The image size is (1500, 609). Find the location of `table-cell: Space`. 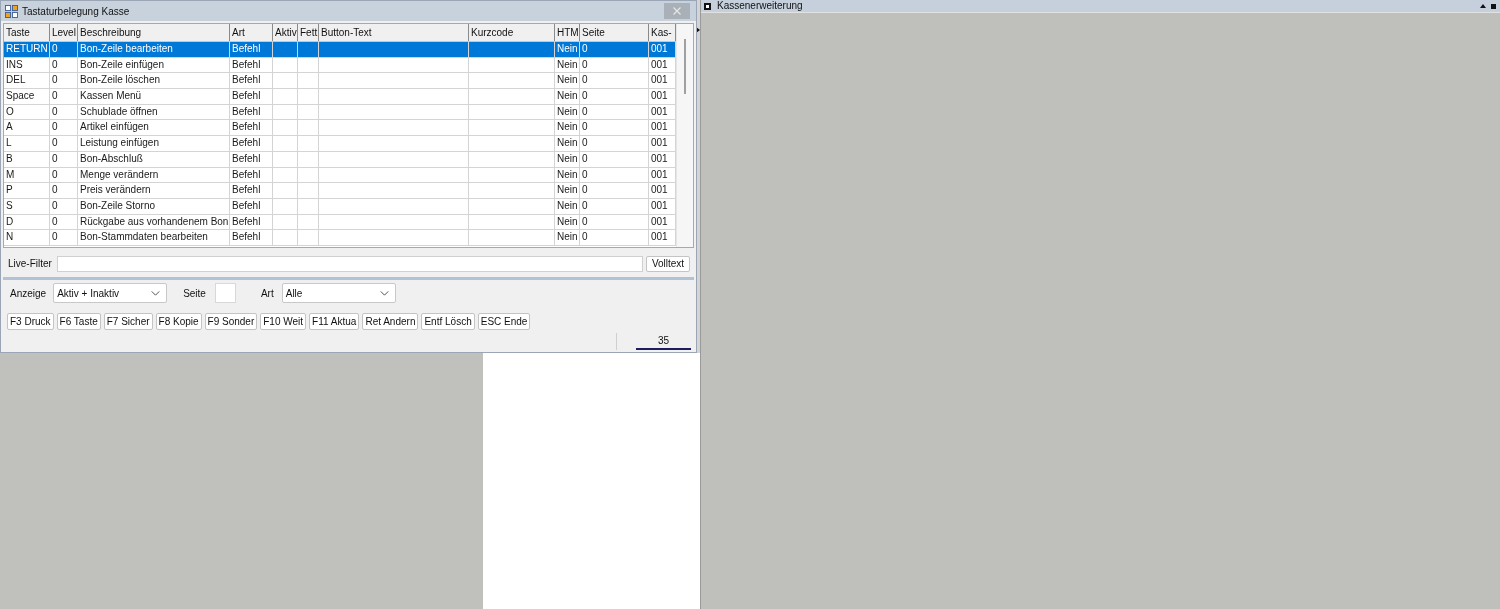

table-cell: Space is located at coordinates (20, 96).